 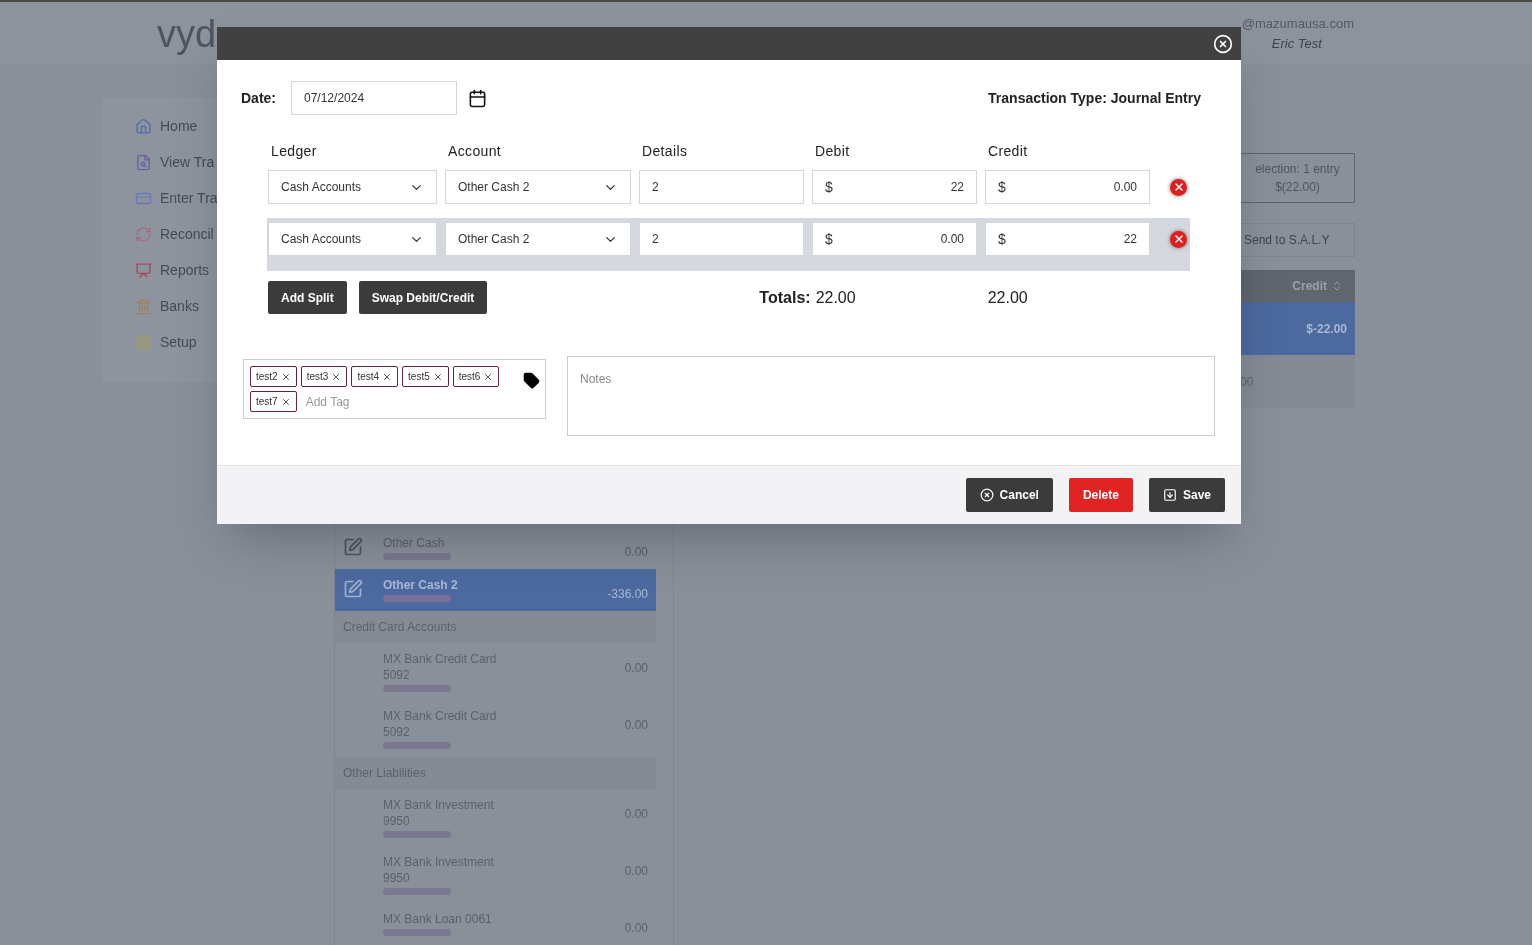 What do you see at coordinates (1094, 98) in the screenshot?
I see `transaction-type: Transaction Type: Journal Entry` at bounding box center [1094, 98].